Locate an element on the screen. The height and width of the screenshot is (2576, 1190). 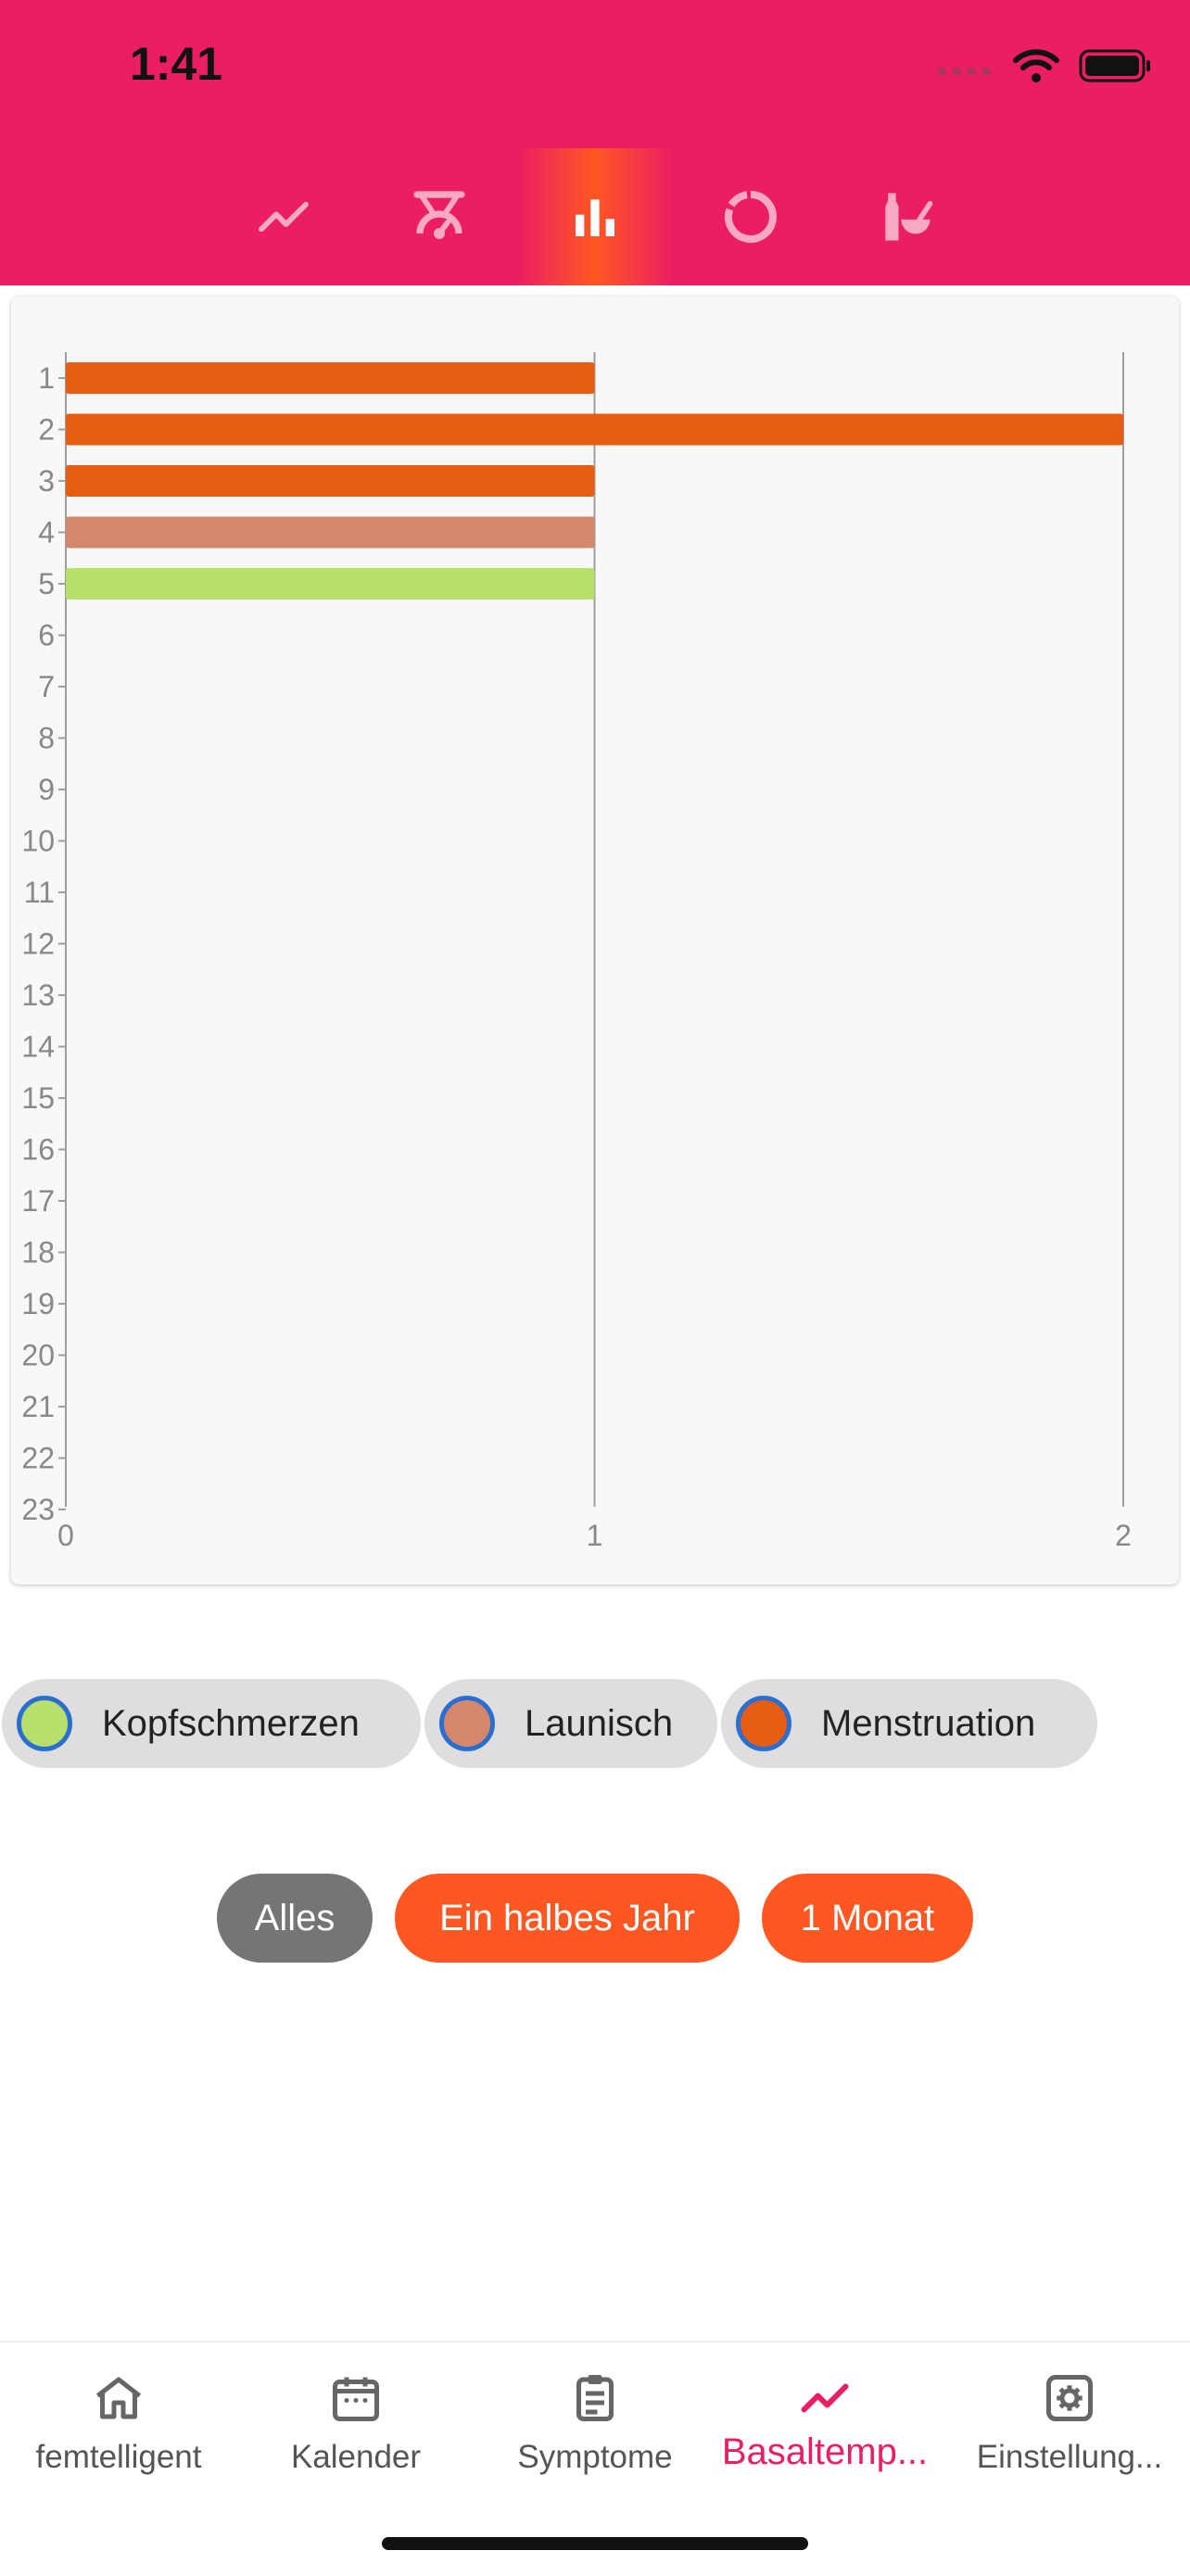
tab-thermometer is located at coordinates (439, 216).